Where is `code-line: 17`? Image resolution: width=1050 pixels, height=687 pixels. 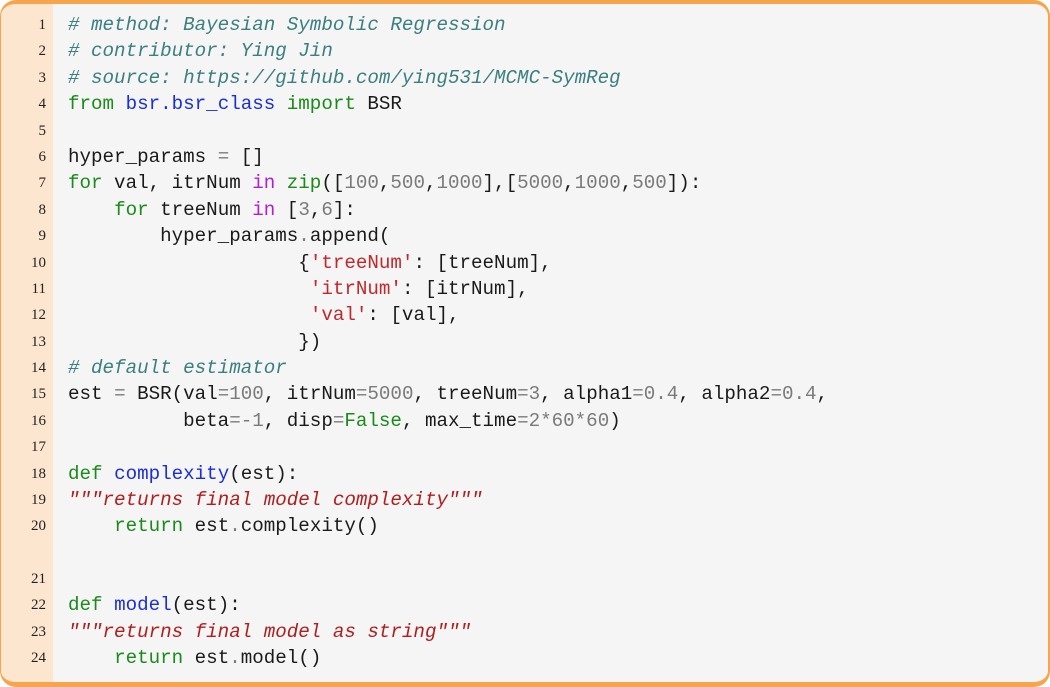 code-line: 17 is located at coordinates (524, 447).